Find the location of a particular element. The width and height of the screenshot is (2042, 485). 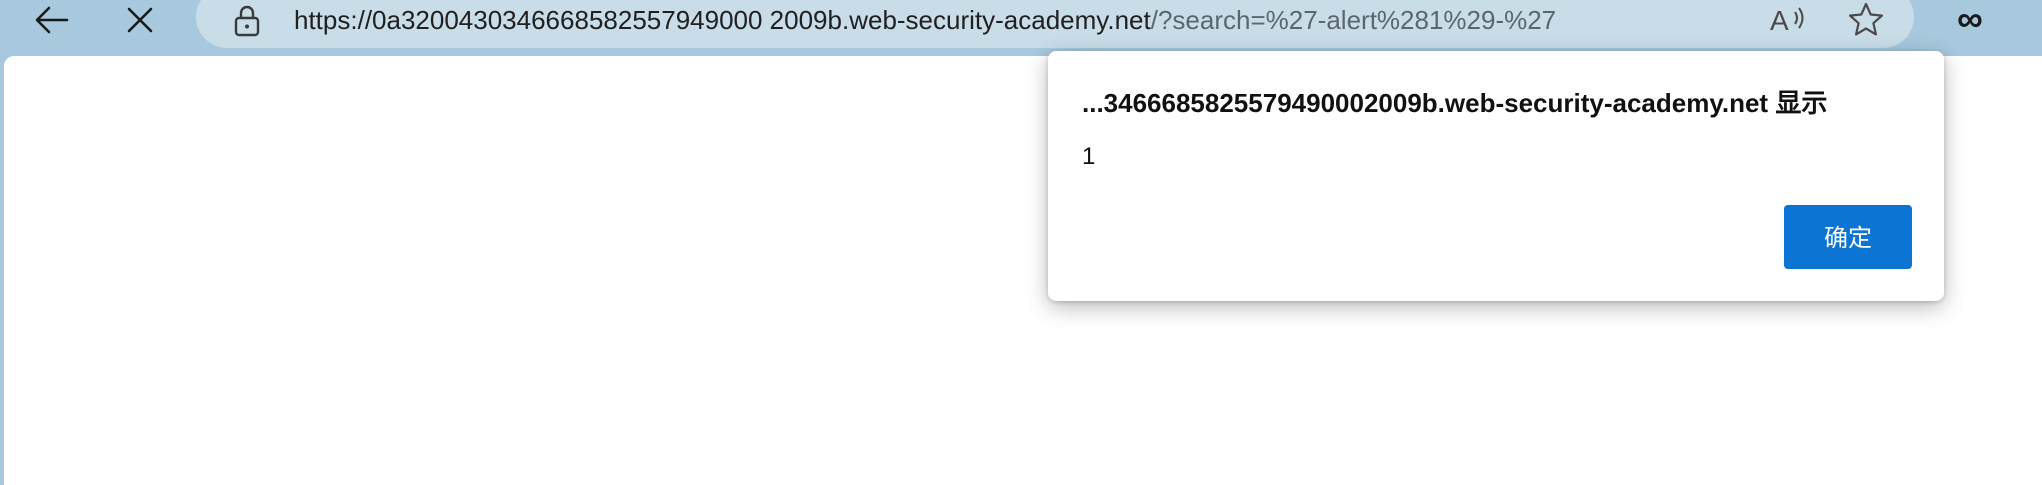

stop-loading-button is located at coordinates (140, 20).